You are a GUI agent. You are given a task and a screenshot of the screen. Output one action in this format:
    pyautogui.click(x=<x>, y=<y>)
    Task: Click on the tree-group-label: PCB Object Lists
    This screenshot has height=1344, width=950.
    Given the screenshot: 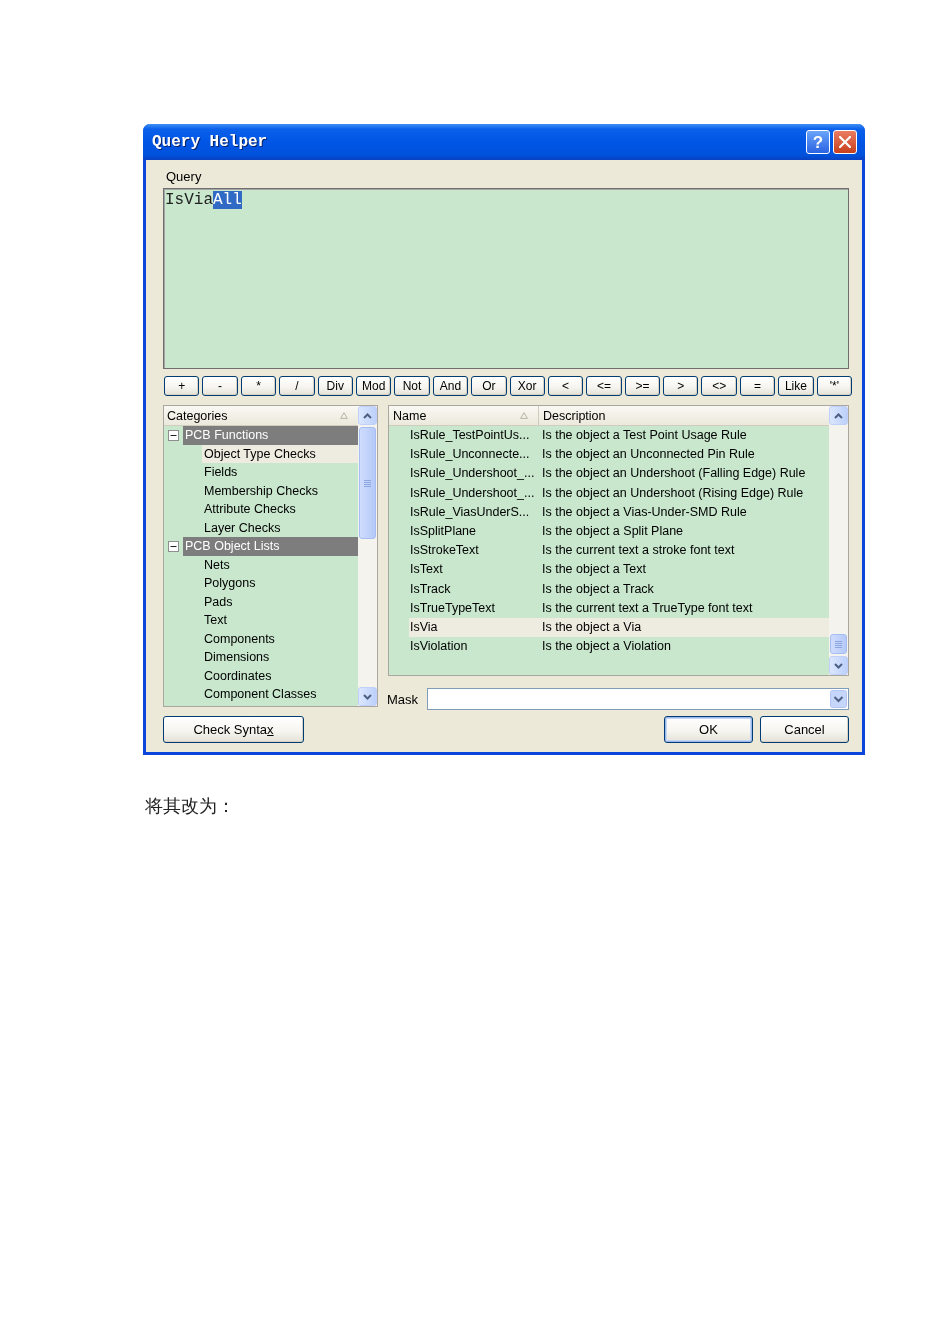 What is the action you would take?
    pyautogui.click(x=270, y=546)
    